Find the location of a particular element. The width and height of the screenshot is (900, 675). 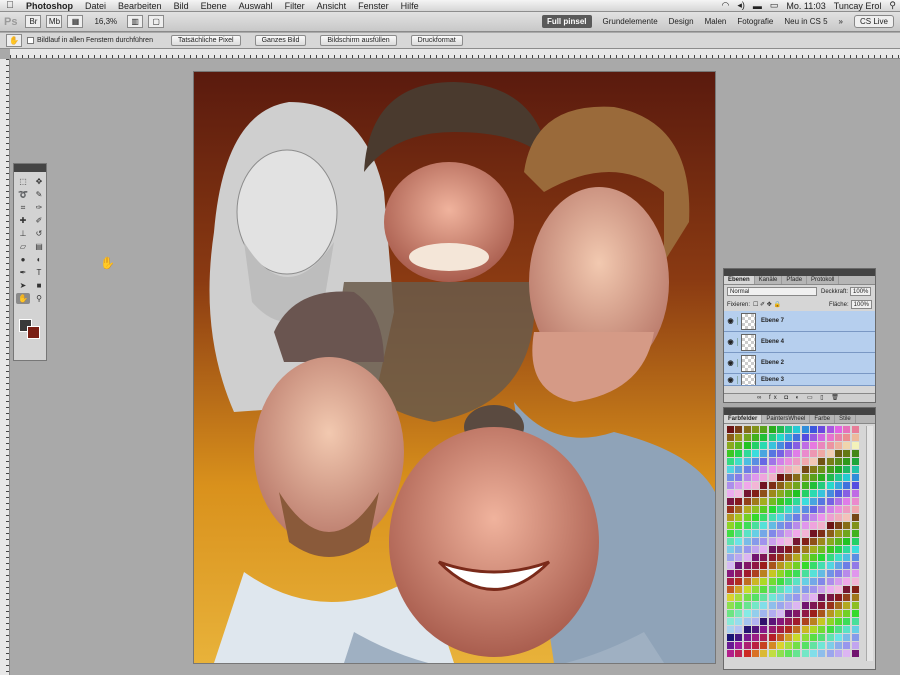

healing-brush-tool-icon: ✚ is located at coordinates (23, 220).